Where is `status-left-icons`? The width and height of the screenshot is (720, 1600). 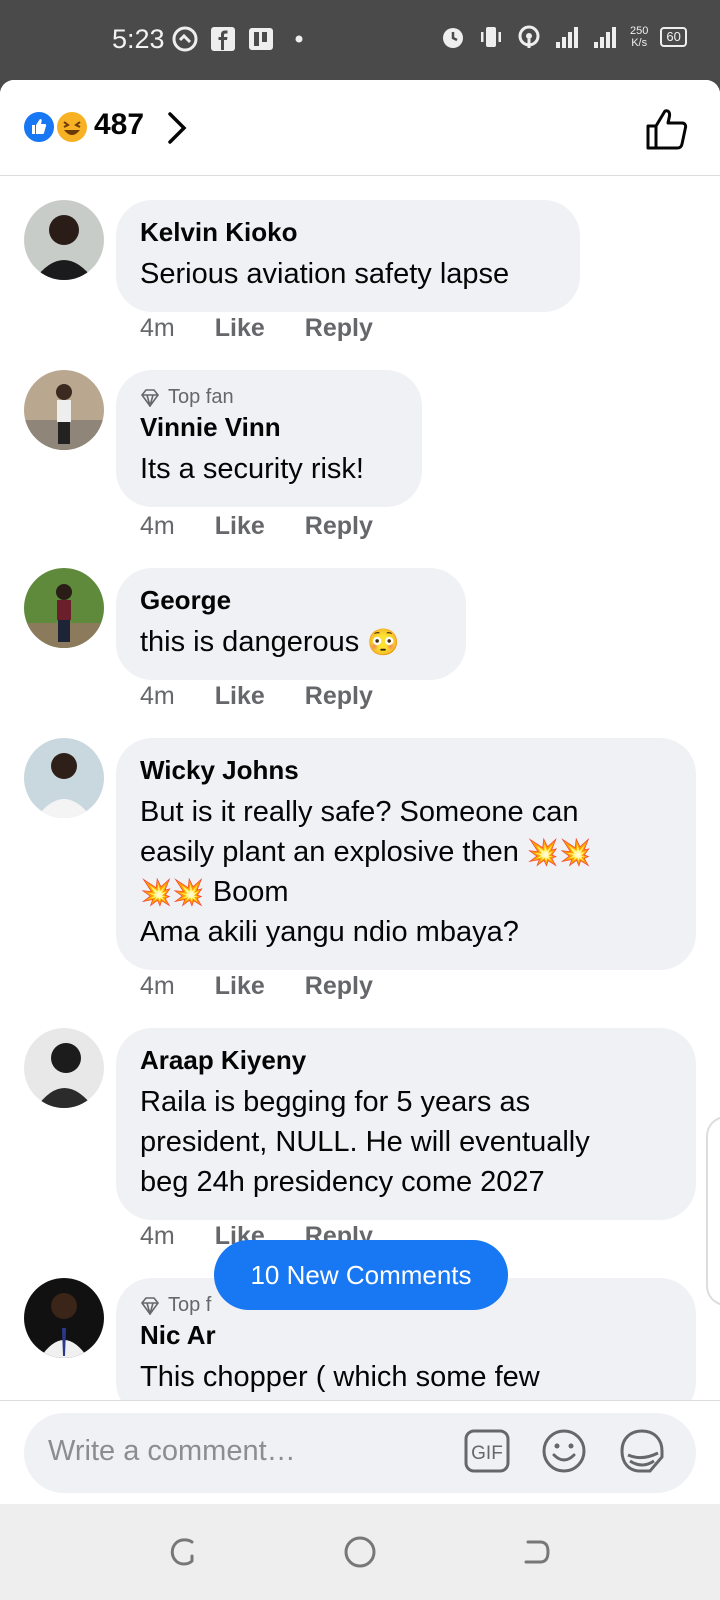 status-left-icons is located at coordinates (242, 39).